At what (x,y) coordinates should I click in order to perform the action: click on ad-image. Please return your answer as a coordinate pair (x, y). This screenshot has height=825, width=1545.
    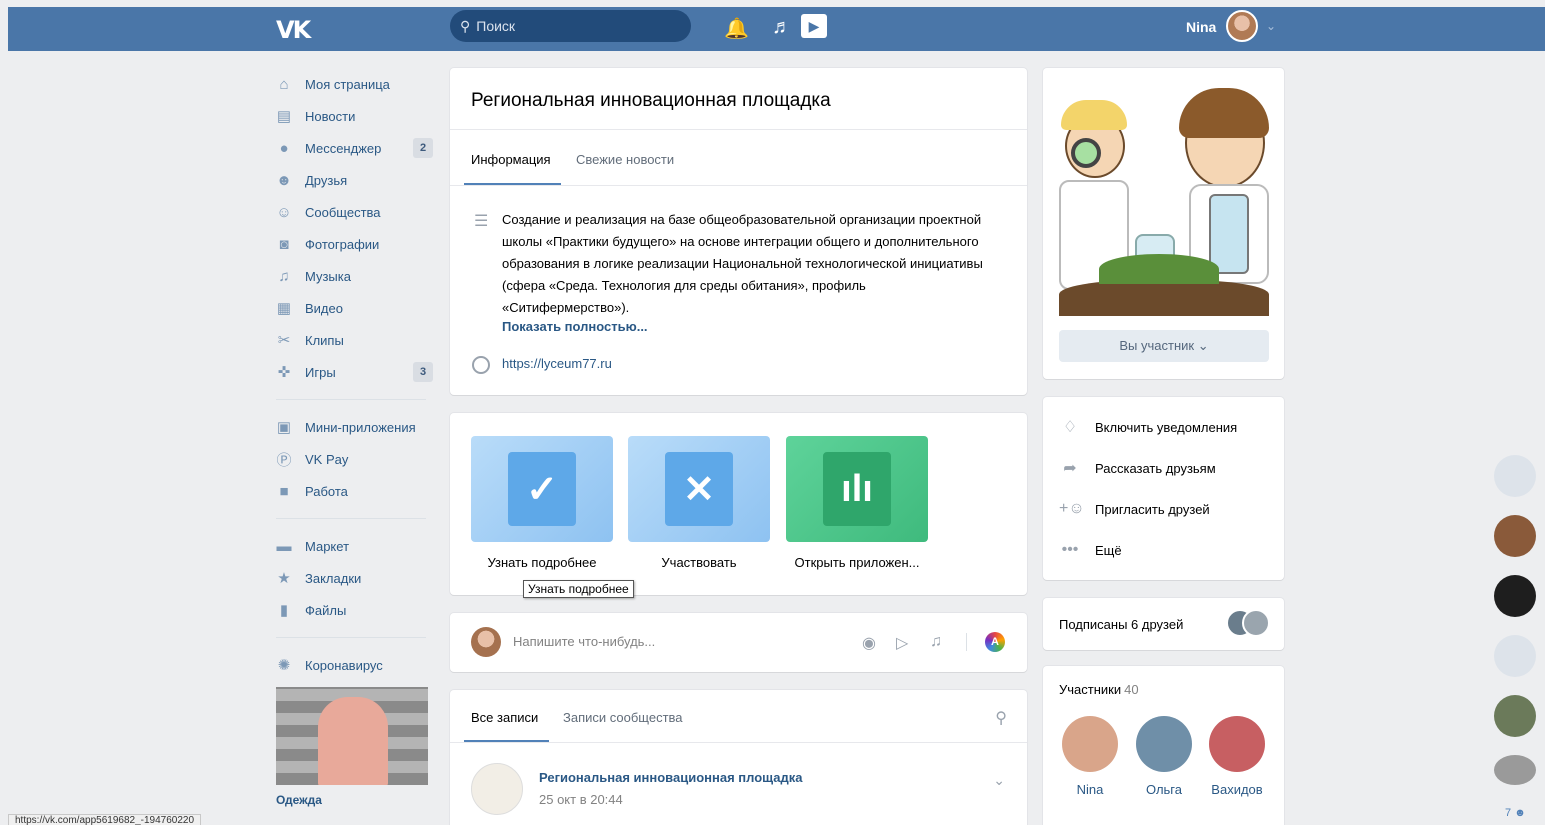
    Looking at the image, I should click on (352, 736).